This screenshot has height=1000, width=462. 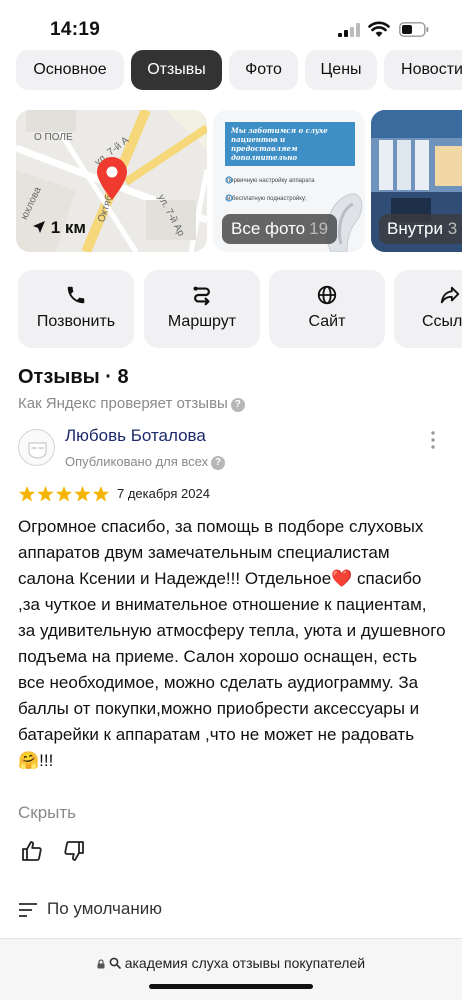 I want to click on anonymous-mask-icon, so click(x=37, y=450).